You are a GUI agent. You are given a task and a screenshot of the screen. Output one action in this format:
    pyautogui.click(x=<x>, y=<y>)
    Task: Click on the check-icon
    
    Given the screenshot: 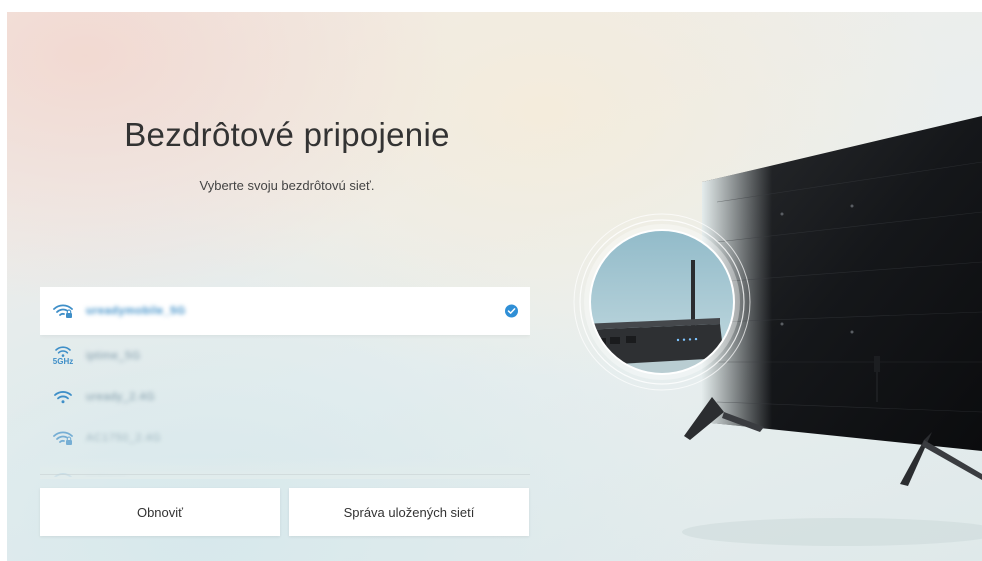 What is the action you would take?
    pyautogui.click(x=511, y=311)
    